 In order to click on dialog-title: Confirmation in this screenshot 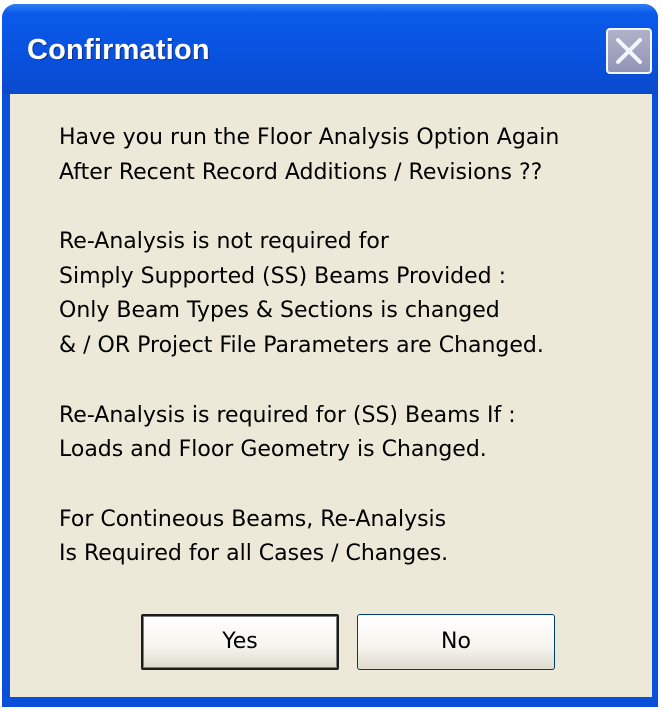, I will do `click(118, 50)`.